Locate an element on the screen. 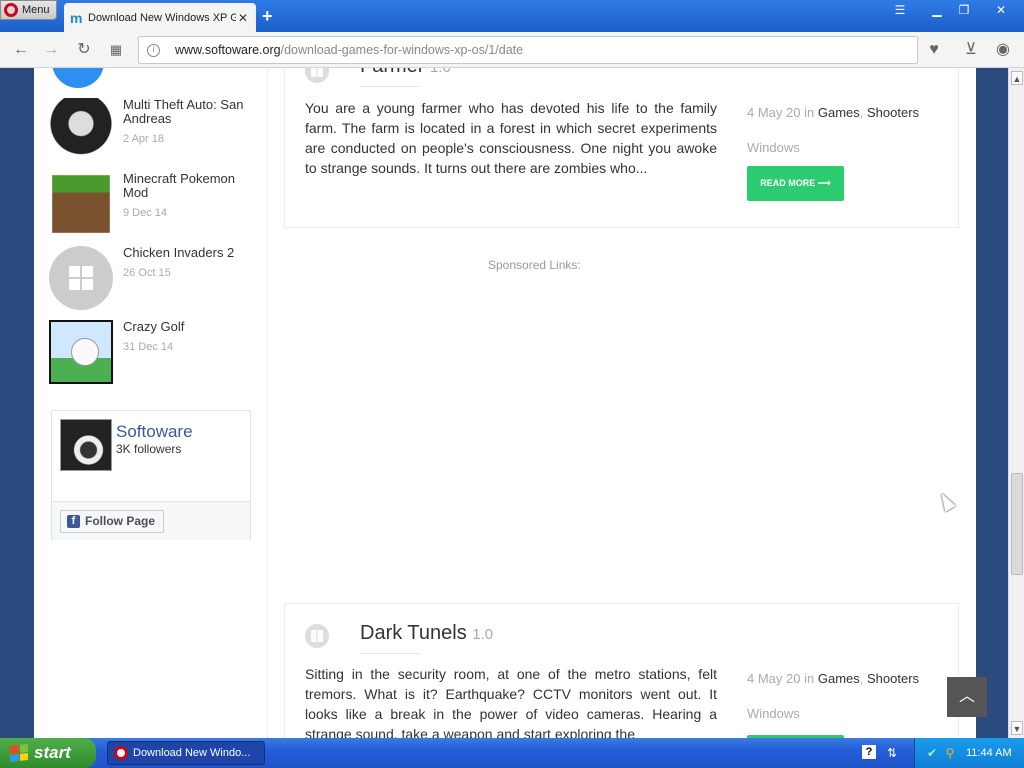 Image resolution: width=1024 pixels, height=768 pixels. fb-page-avatar is located at coordinates (86, 445).